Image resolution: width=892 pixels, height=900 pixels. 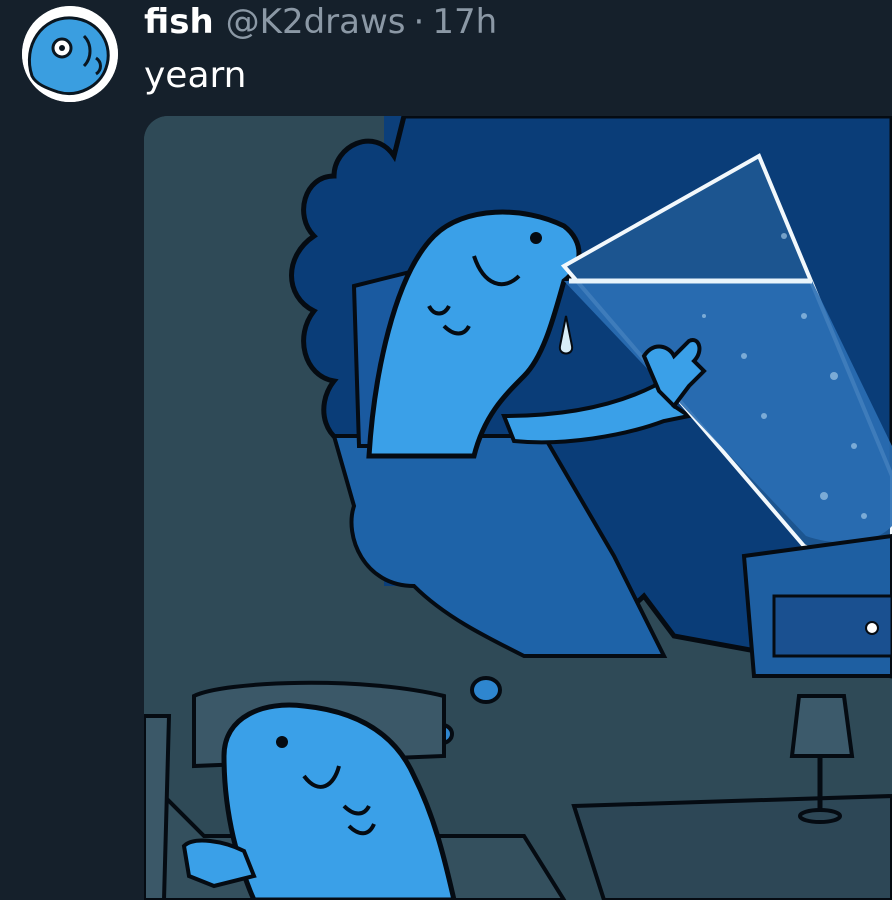 I want to click on fish-avatar-icon, so click(x=70, y=54).